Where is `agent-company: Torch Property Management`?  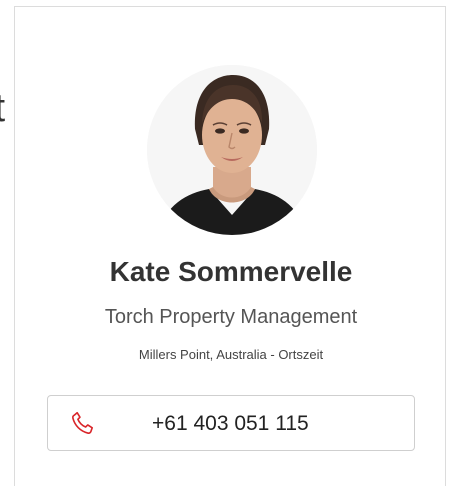 agent-company: Torch Property Management is located at coordinates (231, 317).